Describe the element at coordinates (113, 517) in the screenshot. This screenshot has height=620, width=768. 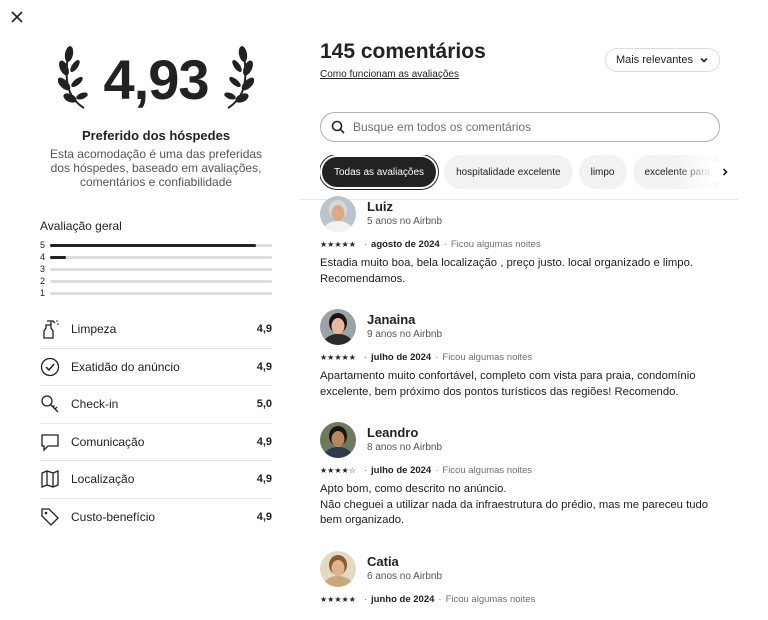
I see `category-label: Custo-benefício` at that location.